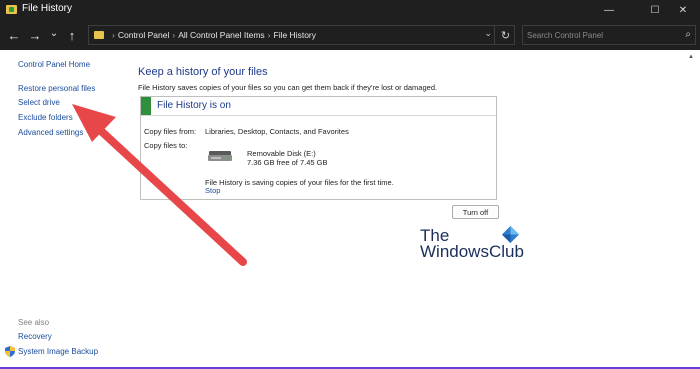 The width and height of the screenshot is (700, 369). I want to click on sidebar-item-exclude-folders: Exclude folders, so click(45, 117).